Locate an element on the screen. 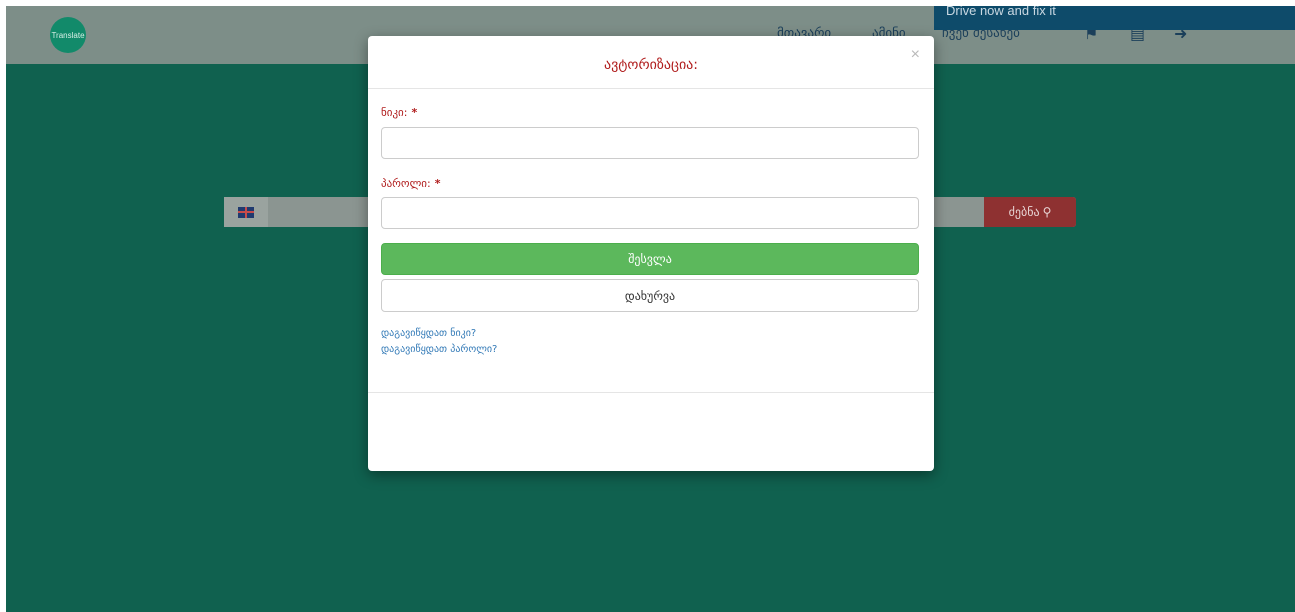  uk-flag-icon is located at coordinates (246, 212).